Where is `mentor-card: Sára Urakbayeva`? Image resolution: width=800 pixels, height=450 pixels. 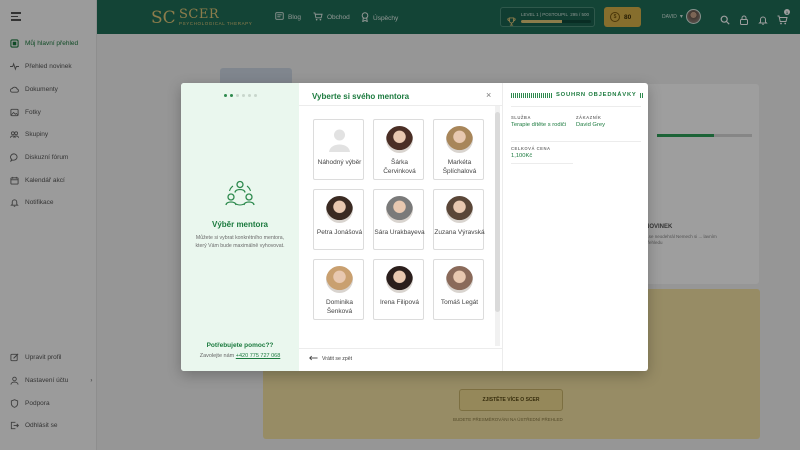 mentor-card: Sára Urakbayeva is located at coordinates (399, 219).